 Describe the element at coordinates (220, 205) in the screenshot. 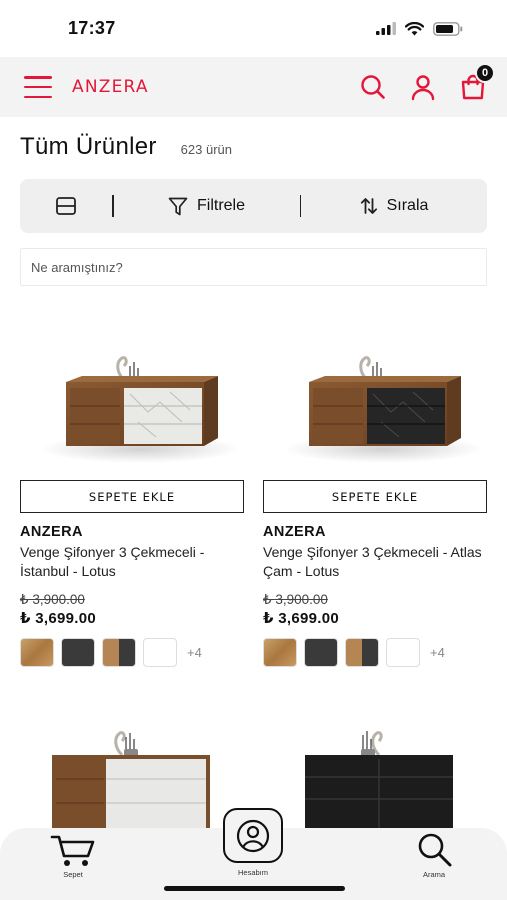

I see `filter-label: Filtrele` at that location.